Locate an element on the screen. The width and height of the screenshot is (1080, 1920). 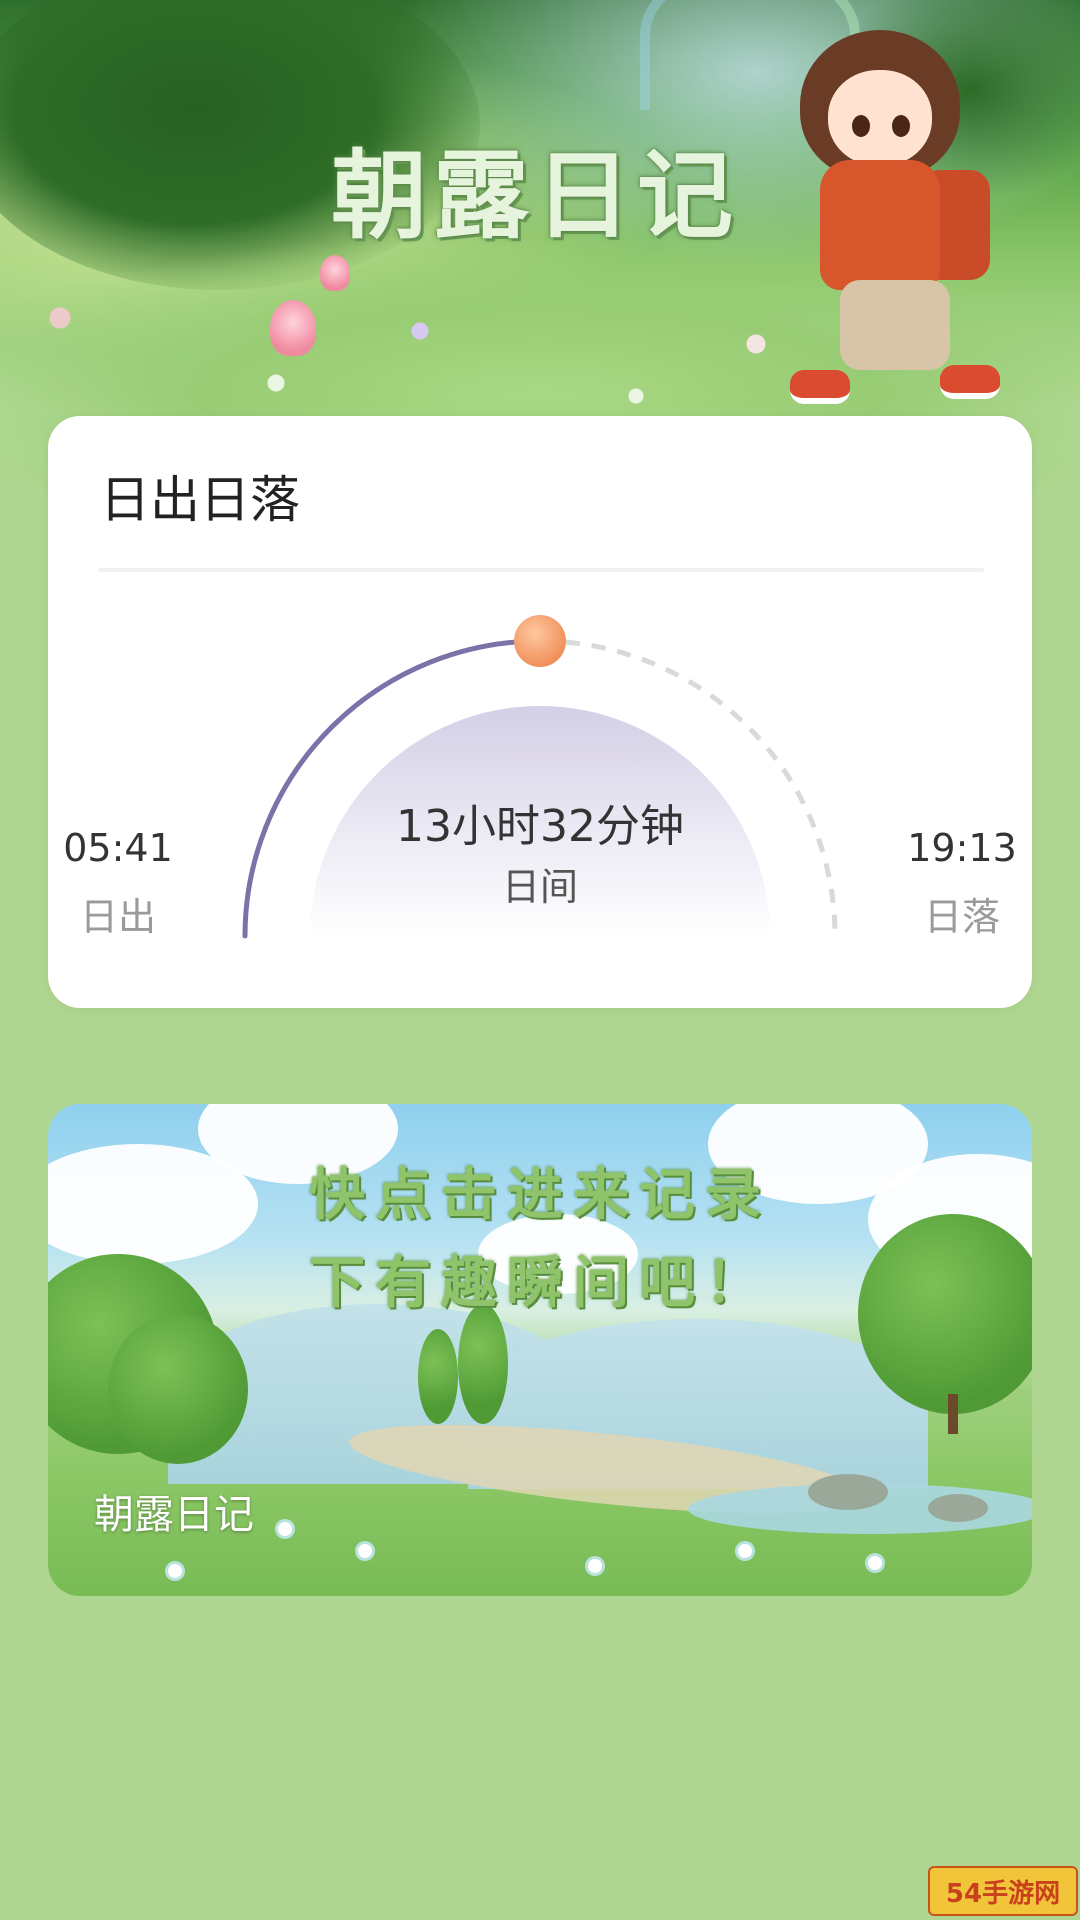
daylight-duration: 13小时32分钟 is located at coordinates (540, 826).